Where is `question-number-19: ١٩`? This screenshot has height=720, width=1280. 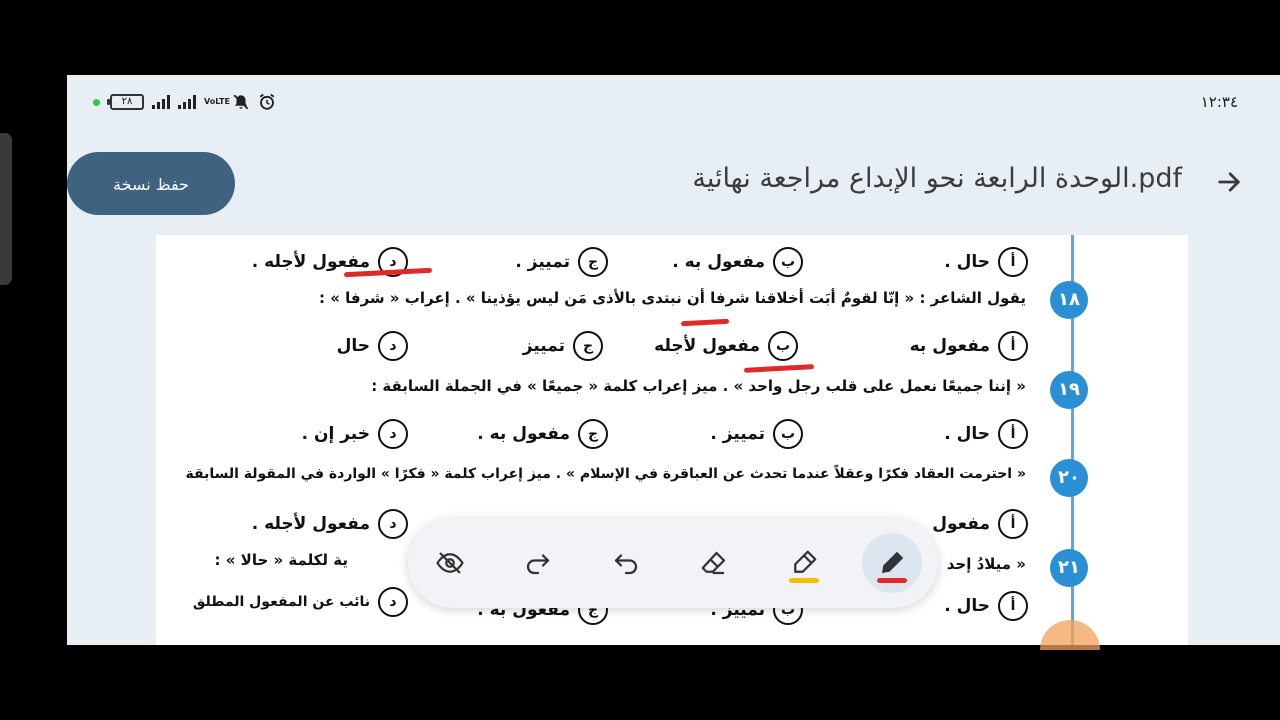
question-number-19: ١٩ is located at coordinates (1069, 390).